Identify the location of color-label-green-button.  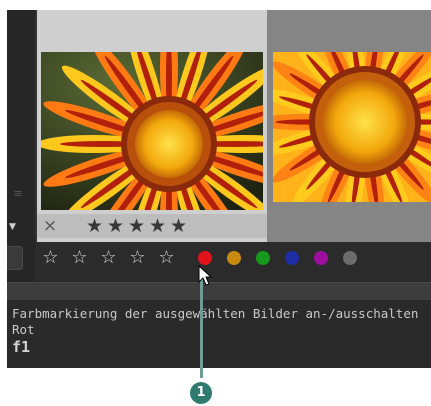
(263, 258).